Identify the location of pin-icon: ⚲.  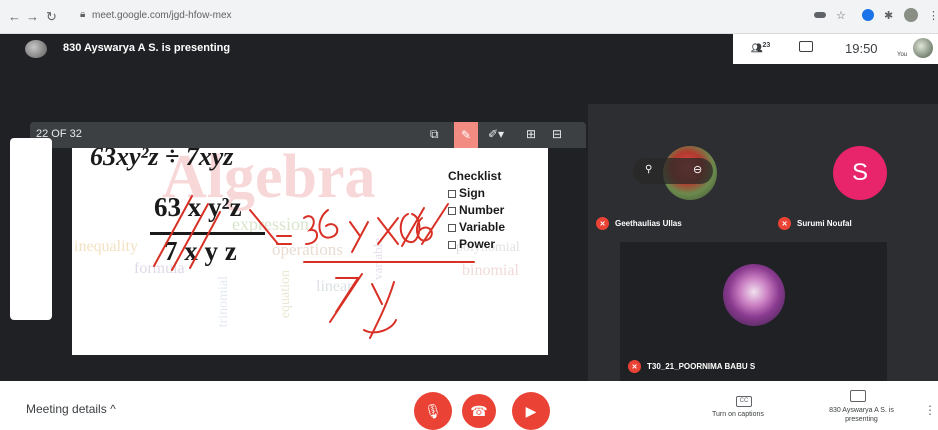
(648, 169).